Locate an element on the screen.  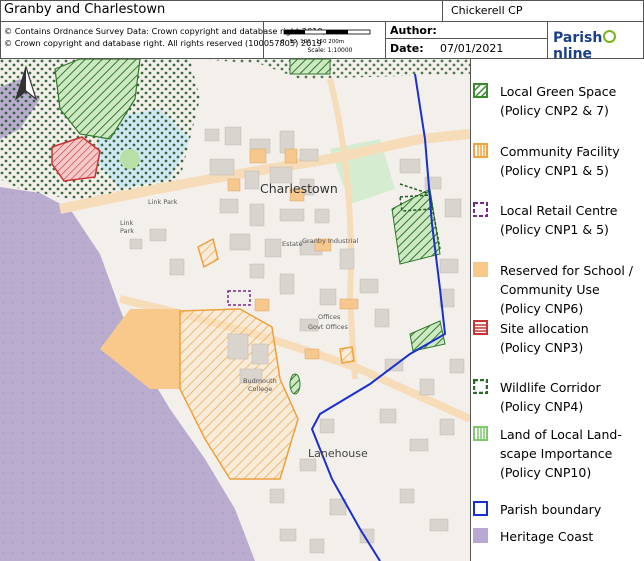
place-label-link: Link is located at coordinates (127, 223).